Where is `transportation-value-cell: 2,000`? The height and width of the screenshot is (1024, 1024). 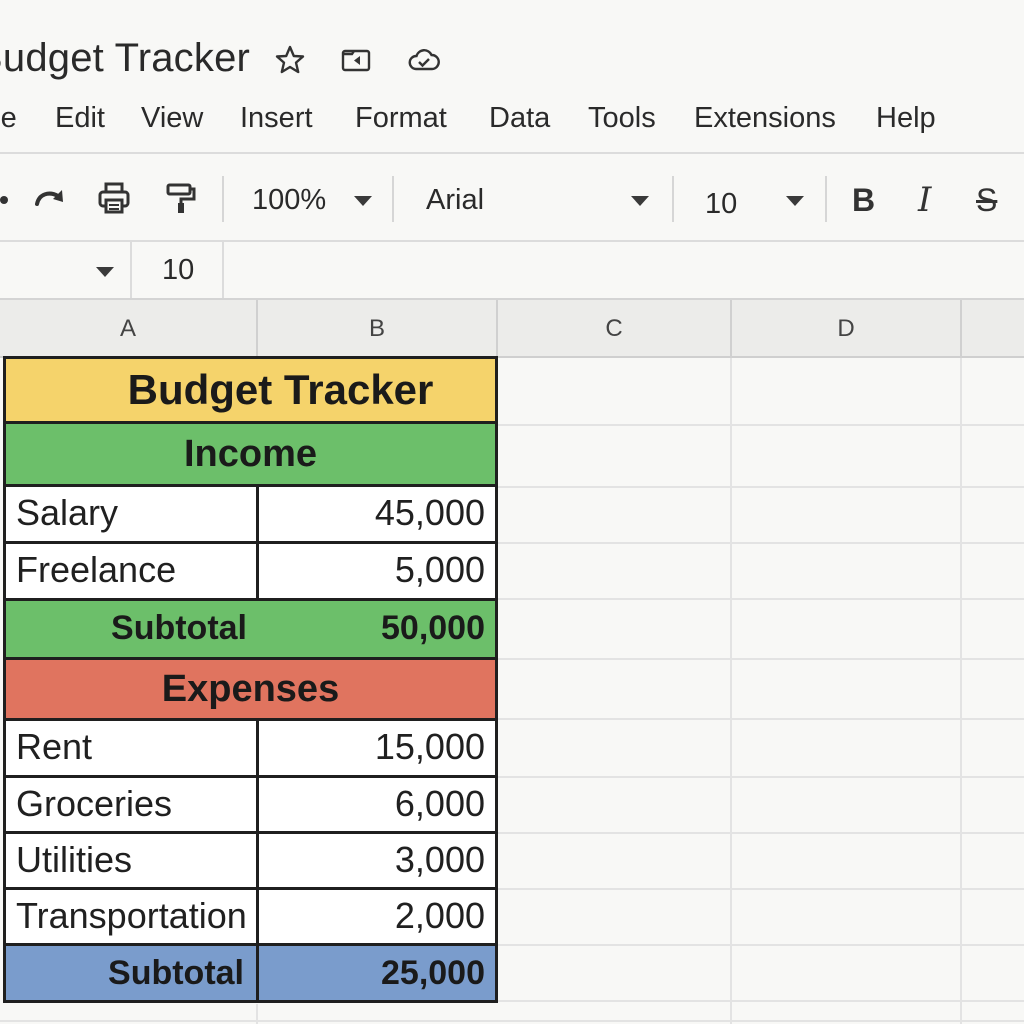
transportation-value-cell: 2,000 is located at coordinates (377, 916).